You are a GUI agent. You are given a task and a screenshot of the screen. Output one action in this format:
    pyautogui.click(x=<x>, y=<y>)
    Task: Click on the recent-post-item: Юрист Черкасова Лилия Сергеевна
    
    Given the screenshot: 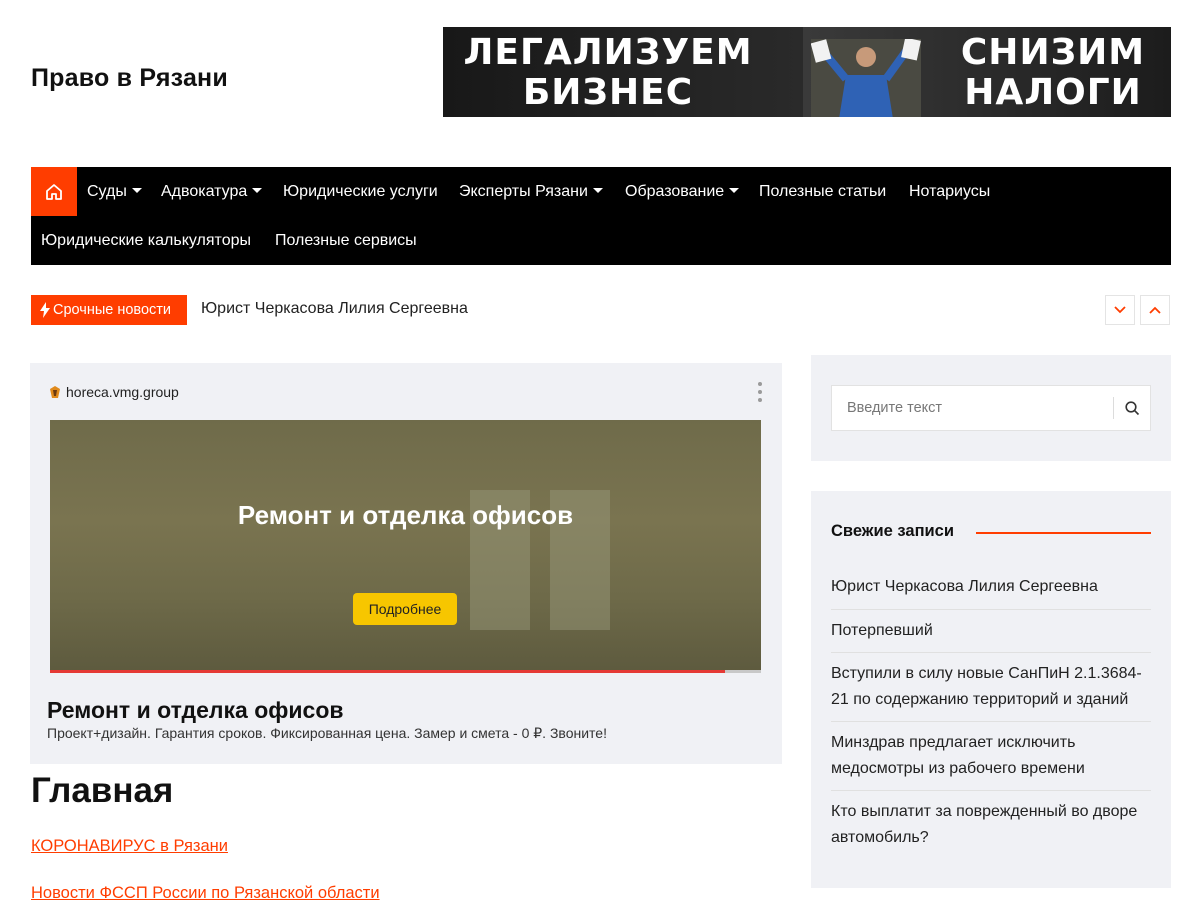 What is the action you would take?
    pyautogui.click(x=991, y=588)
    